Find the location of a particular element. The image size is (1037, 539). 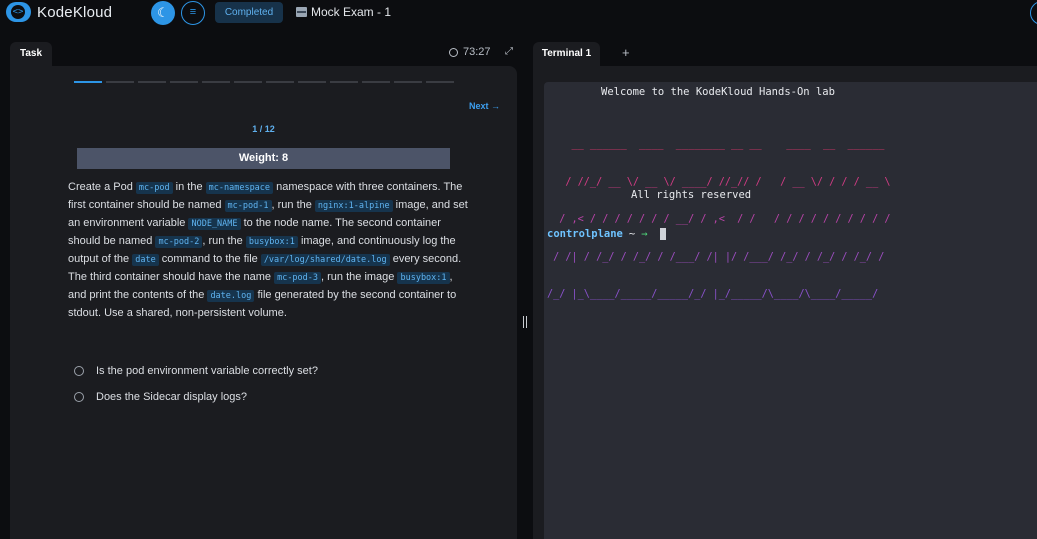

tab-terminal-1: Terminal 1 is located at coordinates (566, 54).